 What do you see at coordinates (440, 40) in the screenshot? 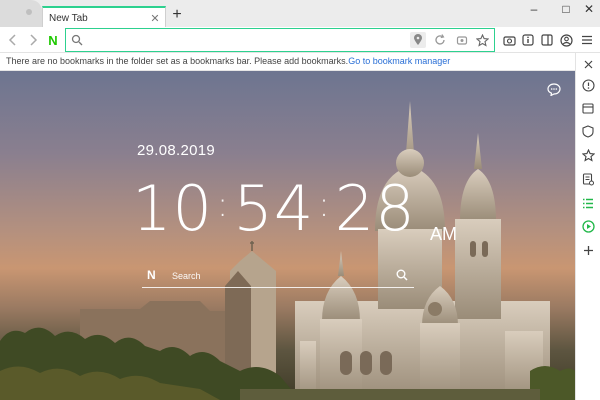
I see `refresh-icon` at bounding box center [440, 40].